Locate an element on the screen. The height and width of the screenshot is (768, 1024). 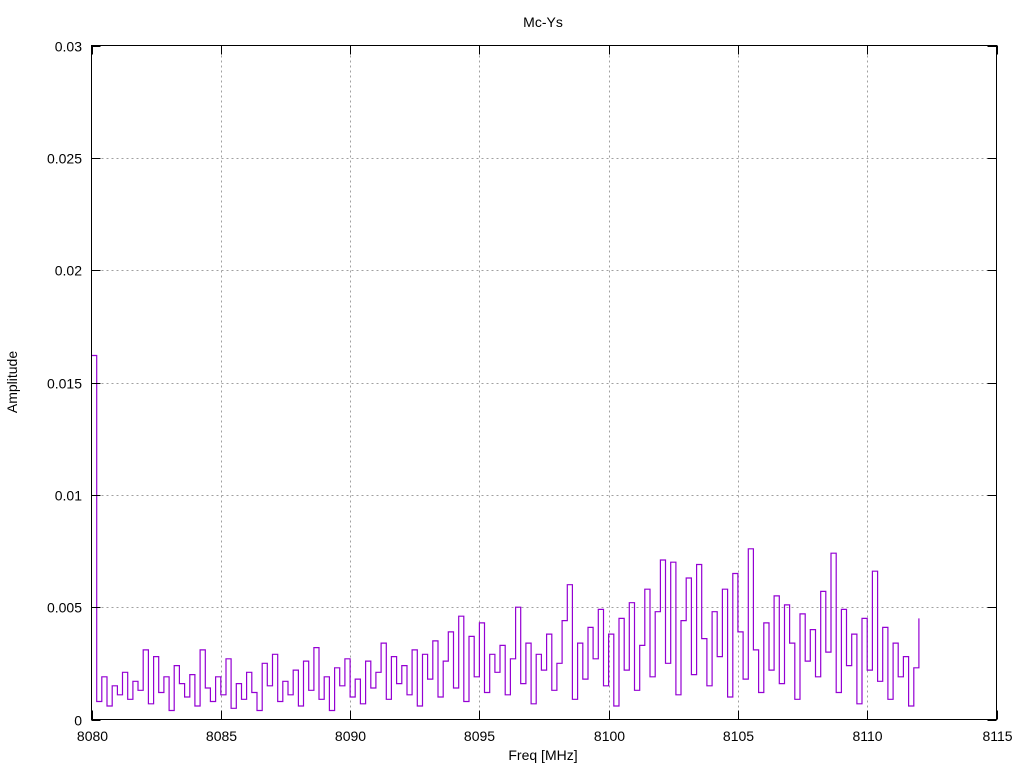
x-tick-label: 8115 is located at coordinates (997, 736).